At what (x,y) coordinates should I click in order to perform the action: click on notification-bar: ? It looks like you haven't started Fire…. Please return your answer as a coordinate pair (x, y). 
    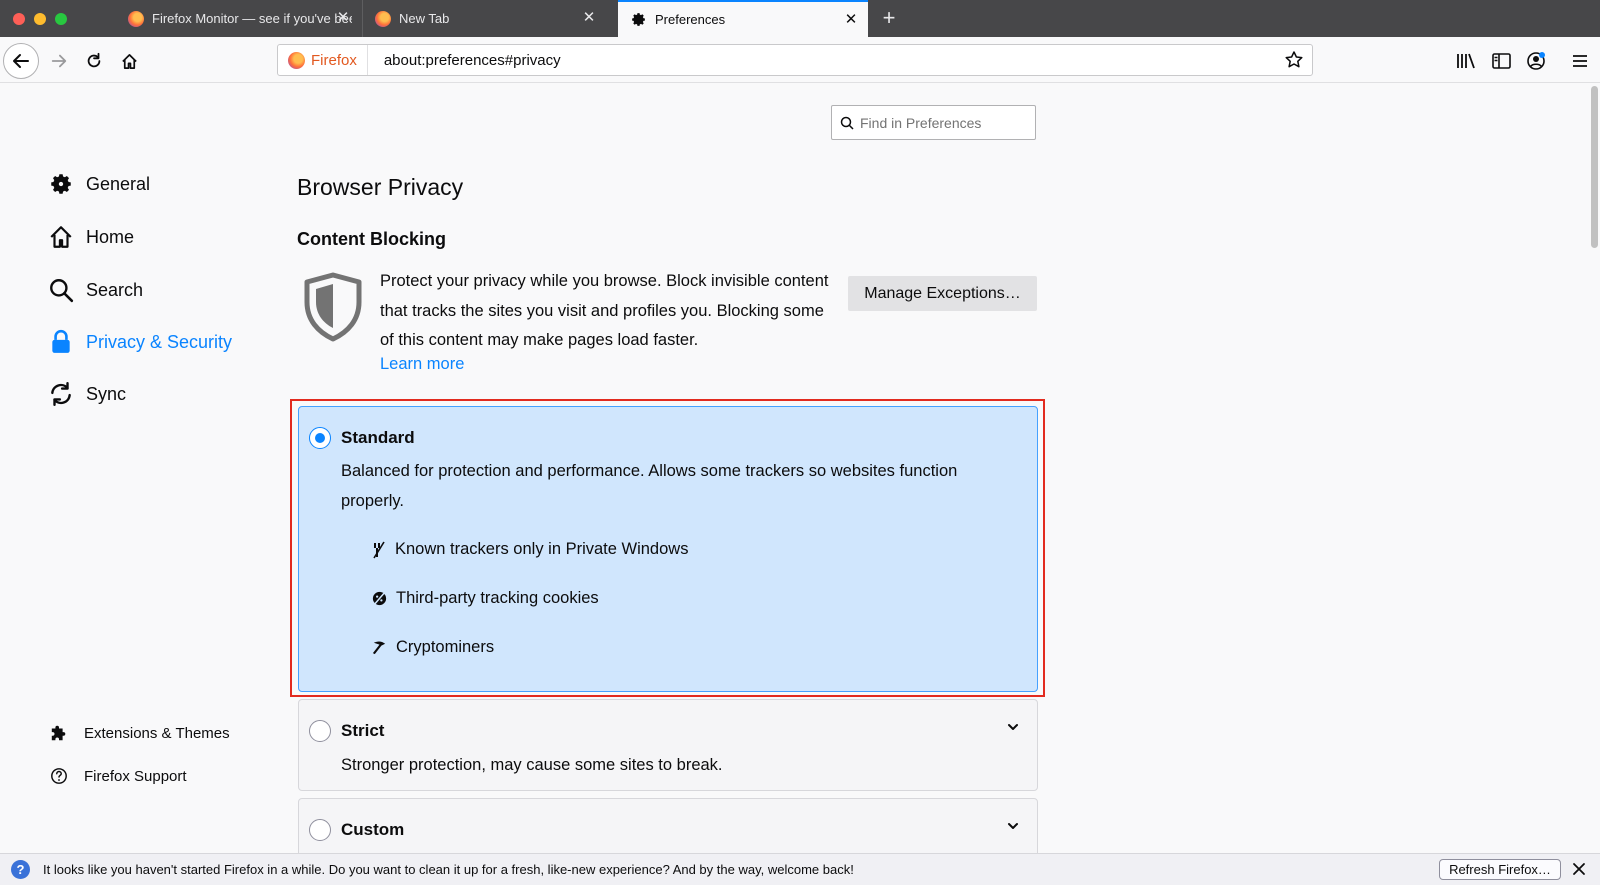
    Looking at the image, I should click on (800, 869).